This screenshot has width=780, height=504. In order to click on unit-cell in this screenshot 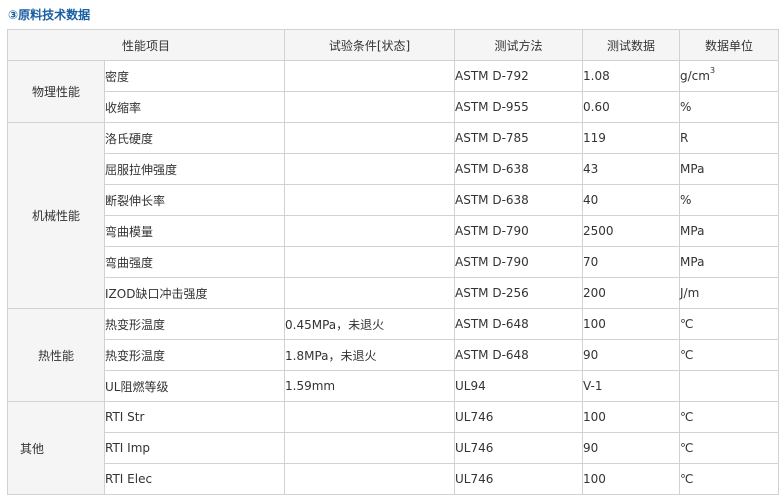, I will do `click(729, 386)`.